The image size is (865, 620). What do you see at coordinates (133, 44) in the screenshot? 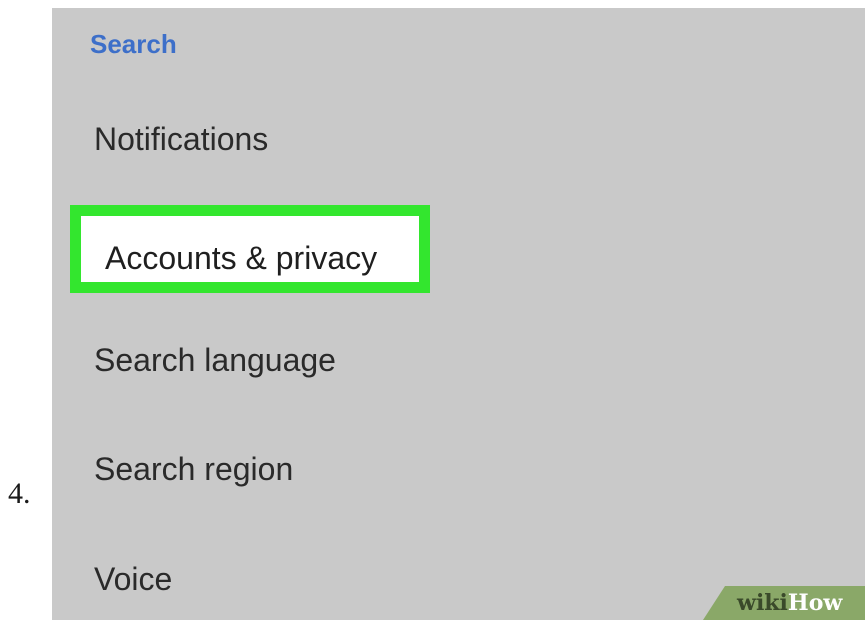
I see `section-title-search: Search` at bounding box center [133, 44].